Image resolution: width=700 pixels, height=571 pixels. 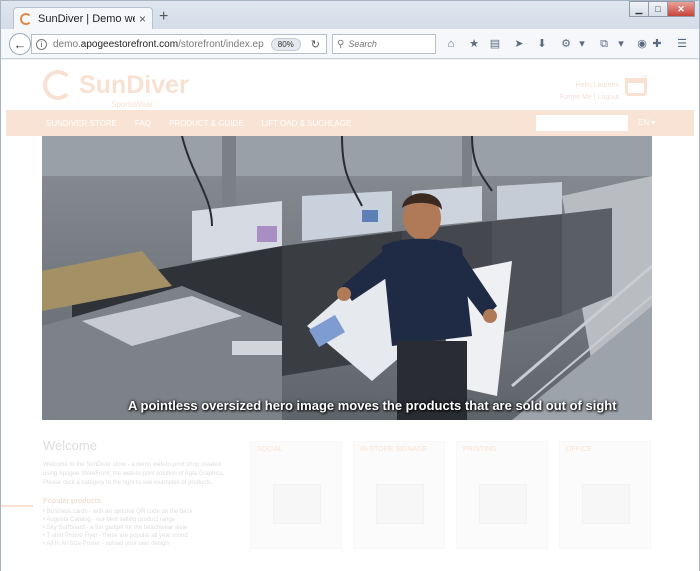 I want to click on reload-icon: ↻, so click(x=315, y=44).